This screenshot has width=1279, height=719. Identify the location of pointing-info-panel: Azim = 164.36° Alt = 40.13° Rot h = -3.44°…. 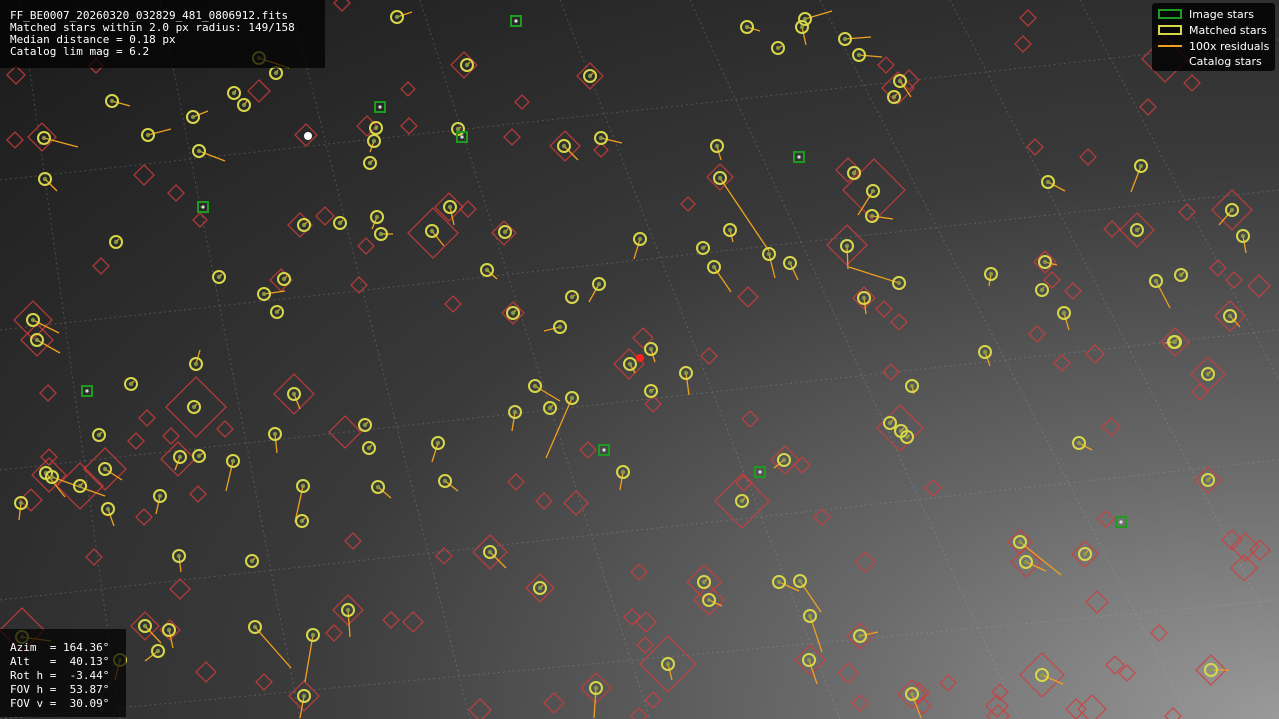
(63, 673).